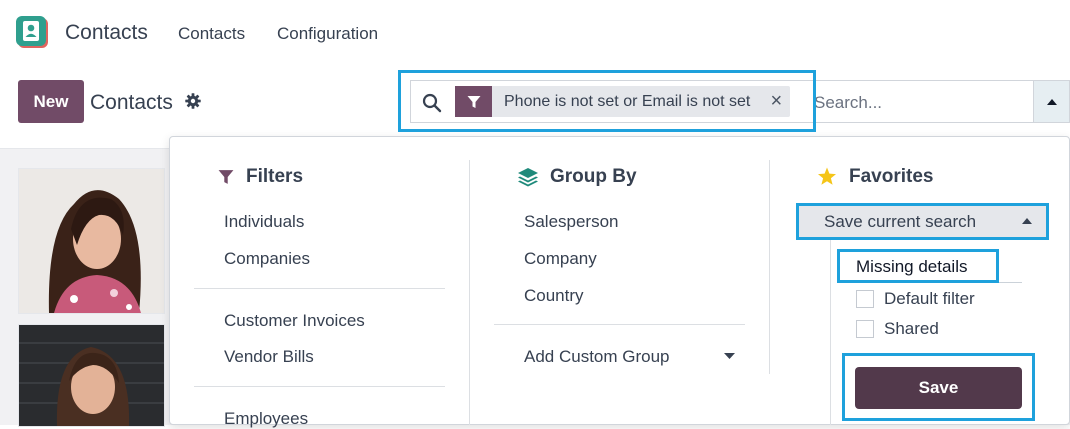 This screenshot has height=429, width=1070. What do you see at coordinates (327, 34) in the screenshot?
I see `nav-configuration: Configuration` at bounding box center [327, 34].